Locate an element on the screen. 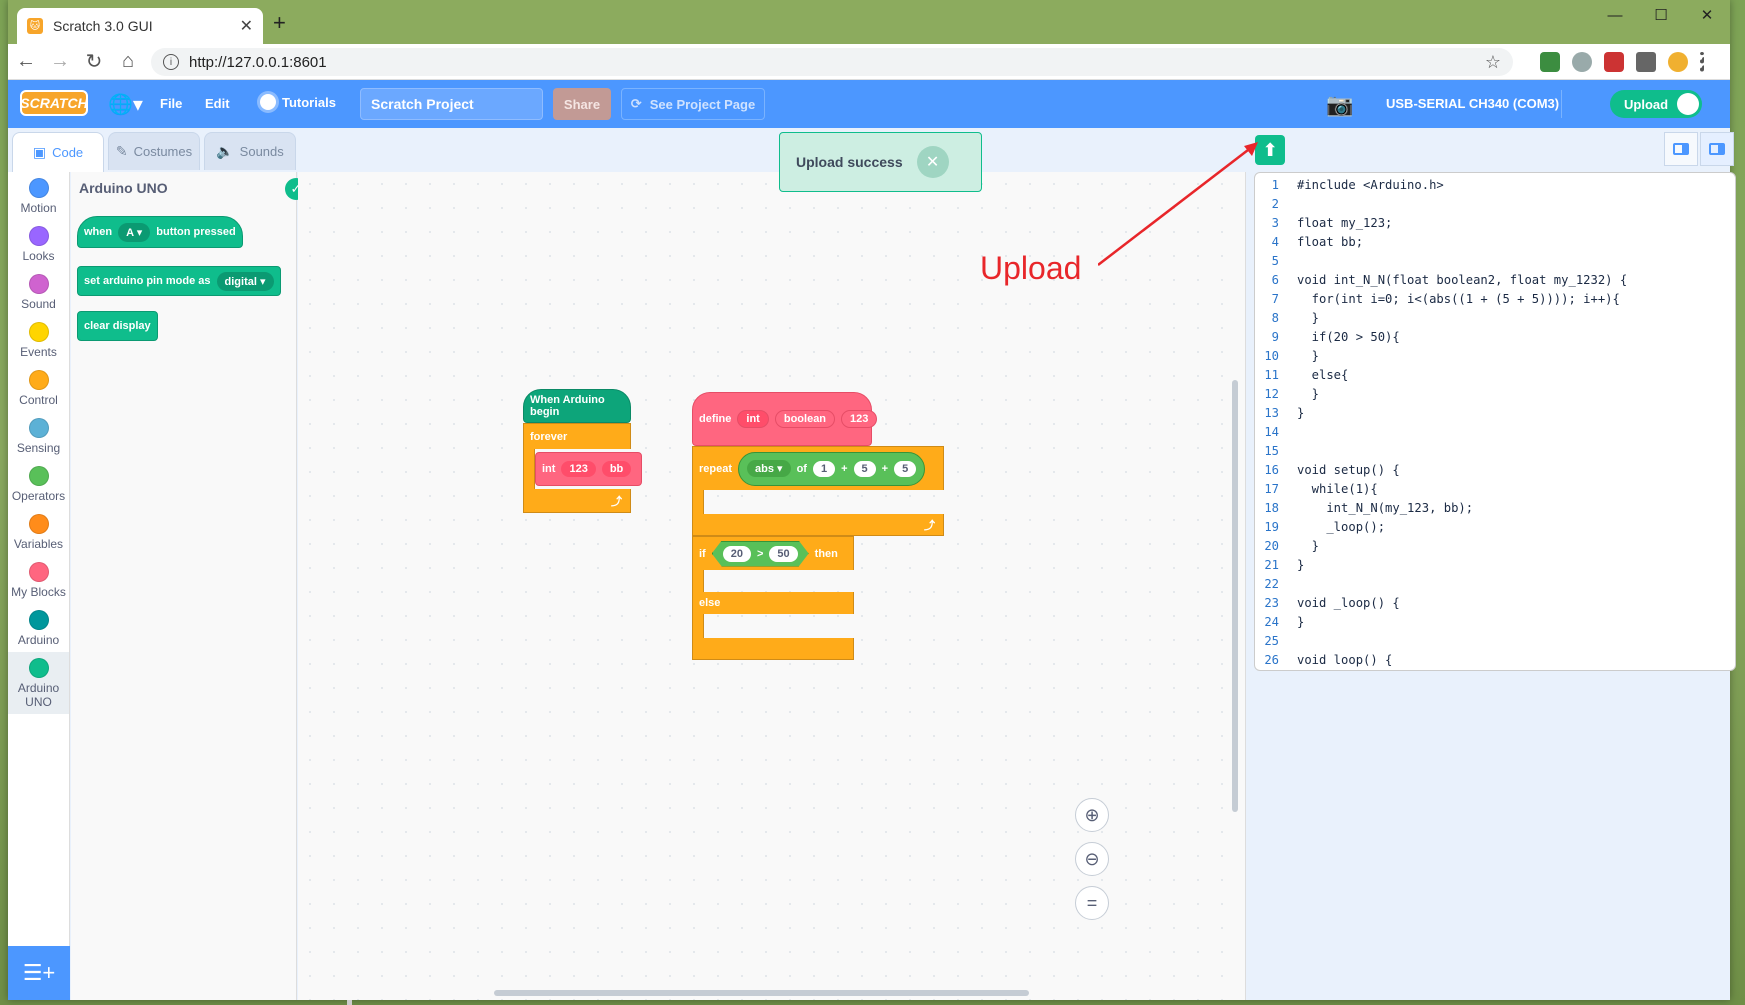 This screenshot has height=1005, width=1745. url-text: http://127.0.0.1:8601 is located at coordinates (258, 62).